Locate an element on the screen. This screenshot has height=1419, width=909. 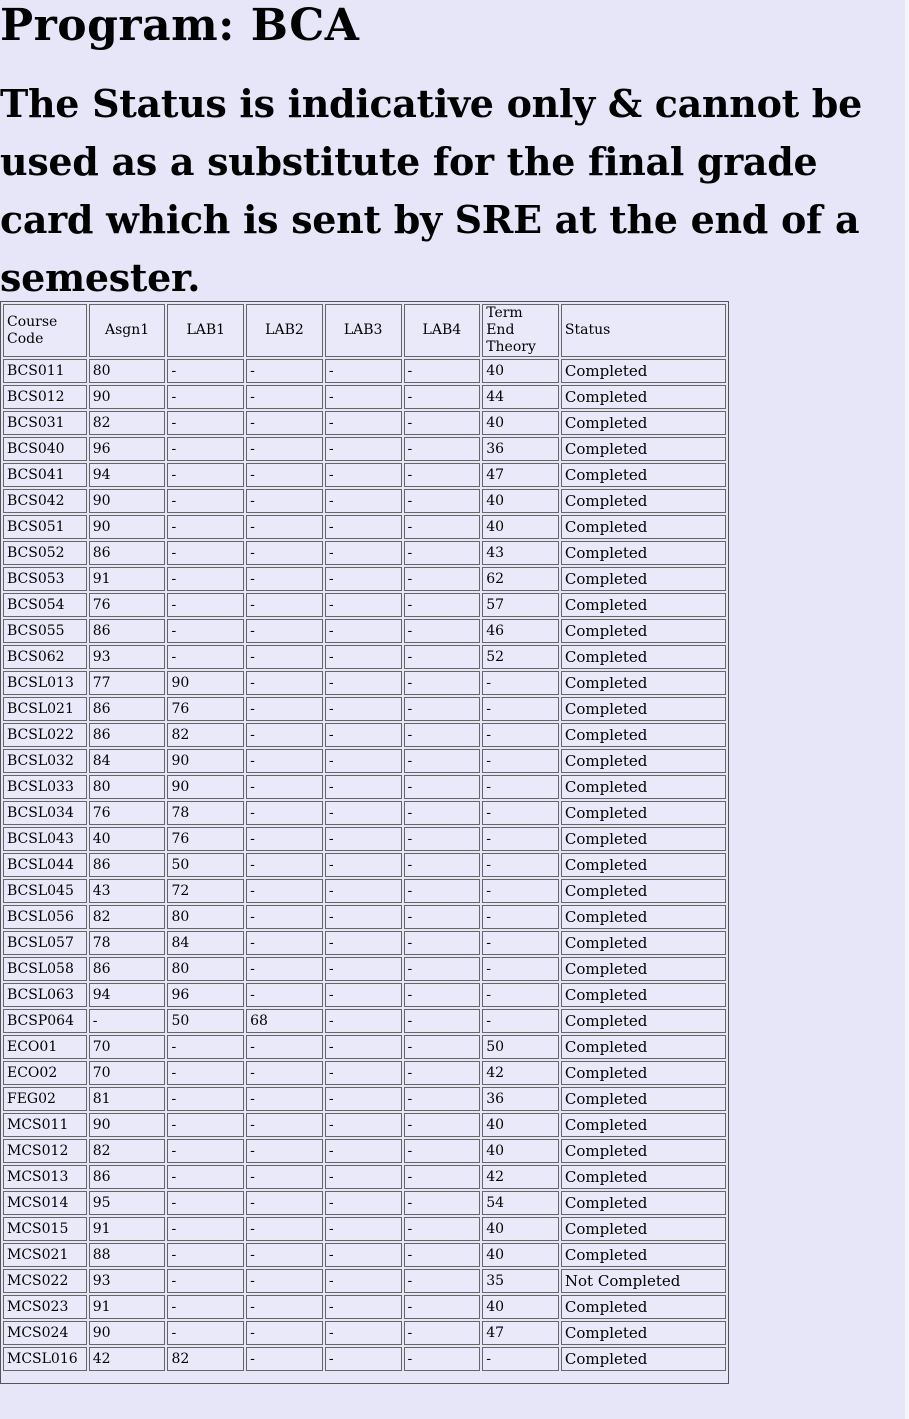
term-end-theory-cell: 36 is located at coordinates (520, 1099).